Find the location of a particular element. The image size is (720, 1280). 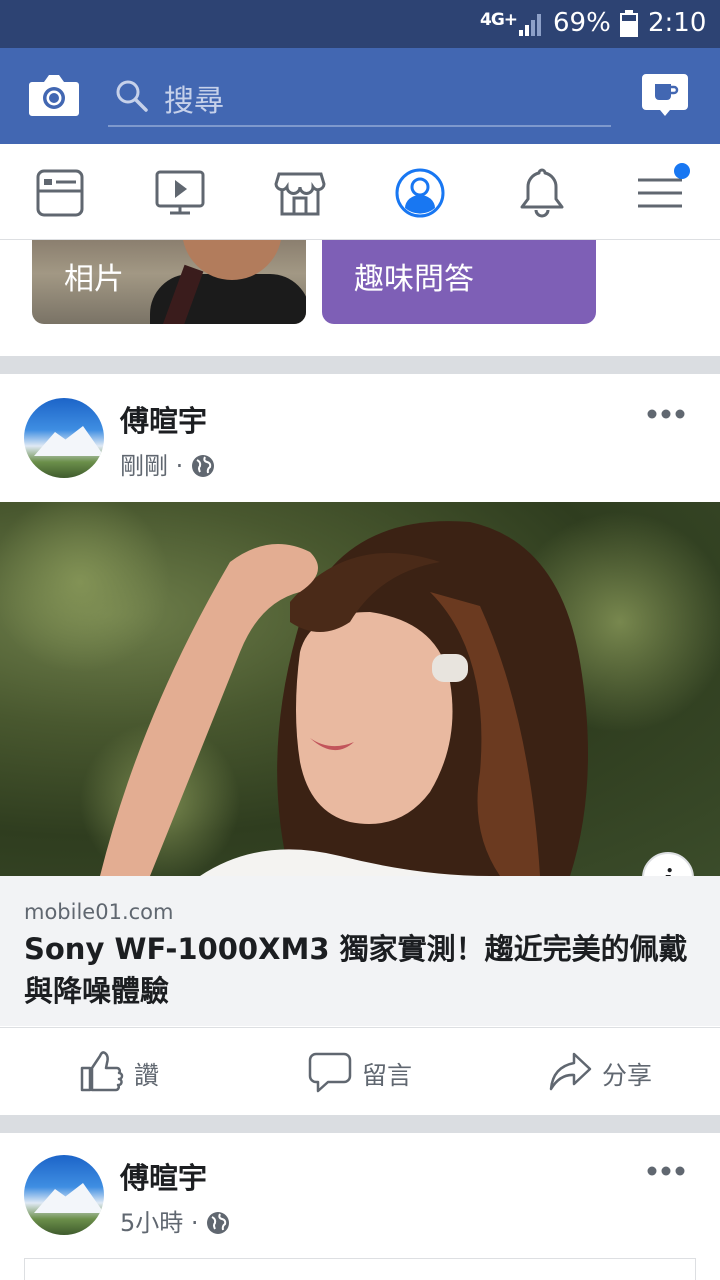

watch-icon is located at coordinates (180, 193).